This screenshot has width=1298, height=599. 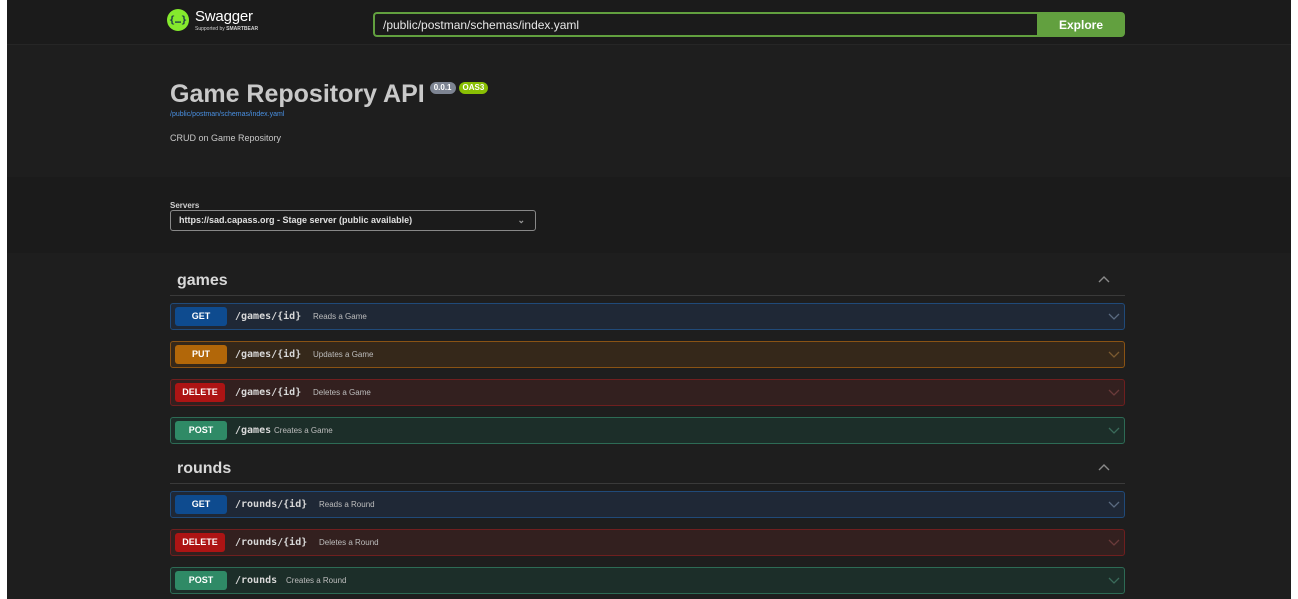 I want to click on operation-summary: Creates a Game, so click(x=303, y=430).